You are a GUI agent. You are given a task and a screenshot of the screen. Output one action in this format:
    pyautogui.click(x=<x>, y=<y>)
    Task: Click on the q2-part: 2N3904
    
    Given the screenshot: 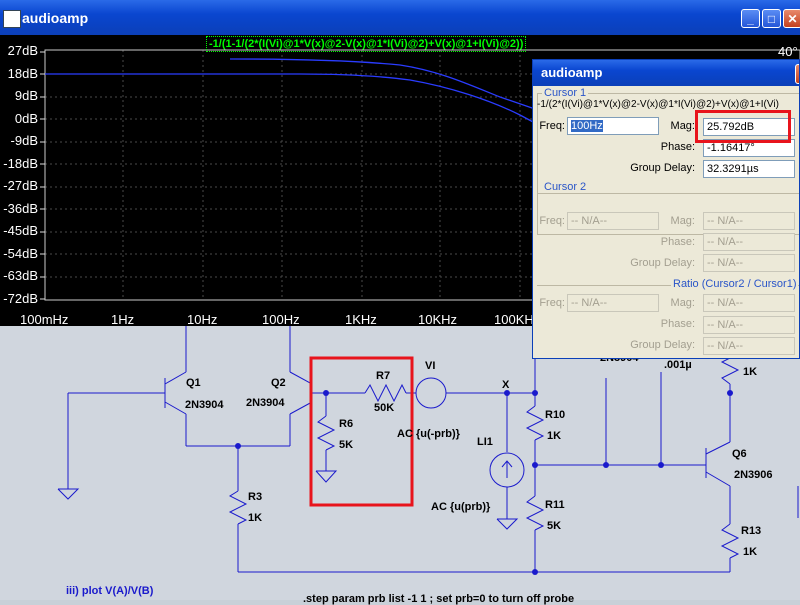 What is the action you would take?
    pyautogui.click(x=265, y=403)
    